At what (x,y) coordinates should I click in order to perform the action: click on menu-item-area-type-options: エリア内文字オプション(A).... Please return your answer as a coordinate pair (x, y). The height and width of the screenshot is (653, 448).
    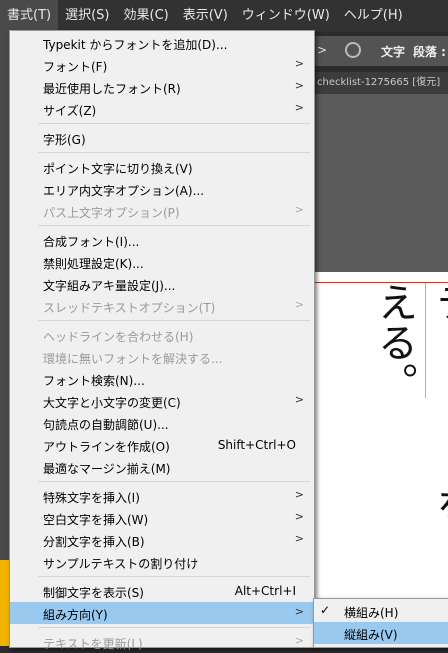
    Looking at the image, I should click on (162, 189).